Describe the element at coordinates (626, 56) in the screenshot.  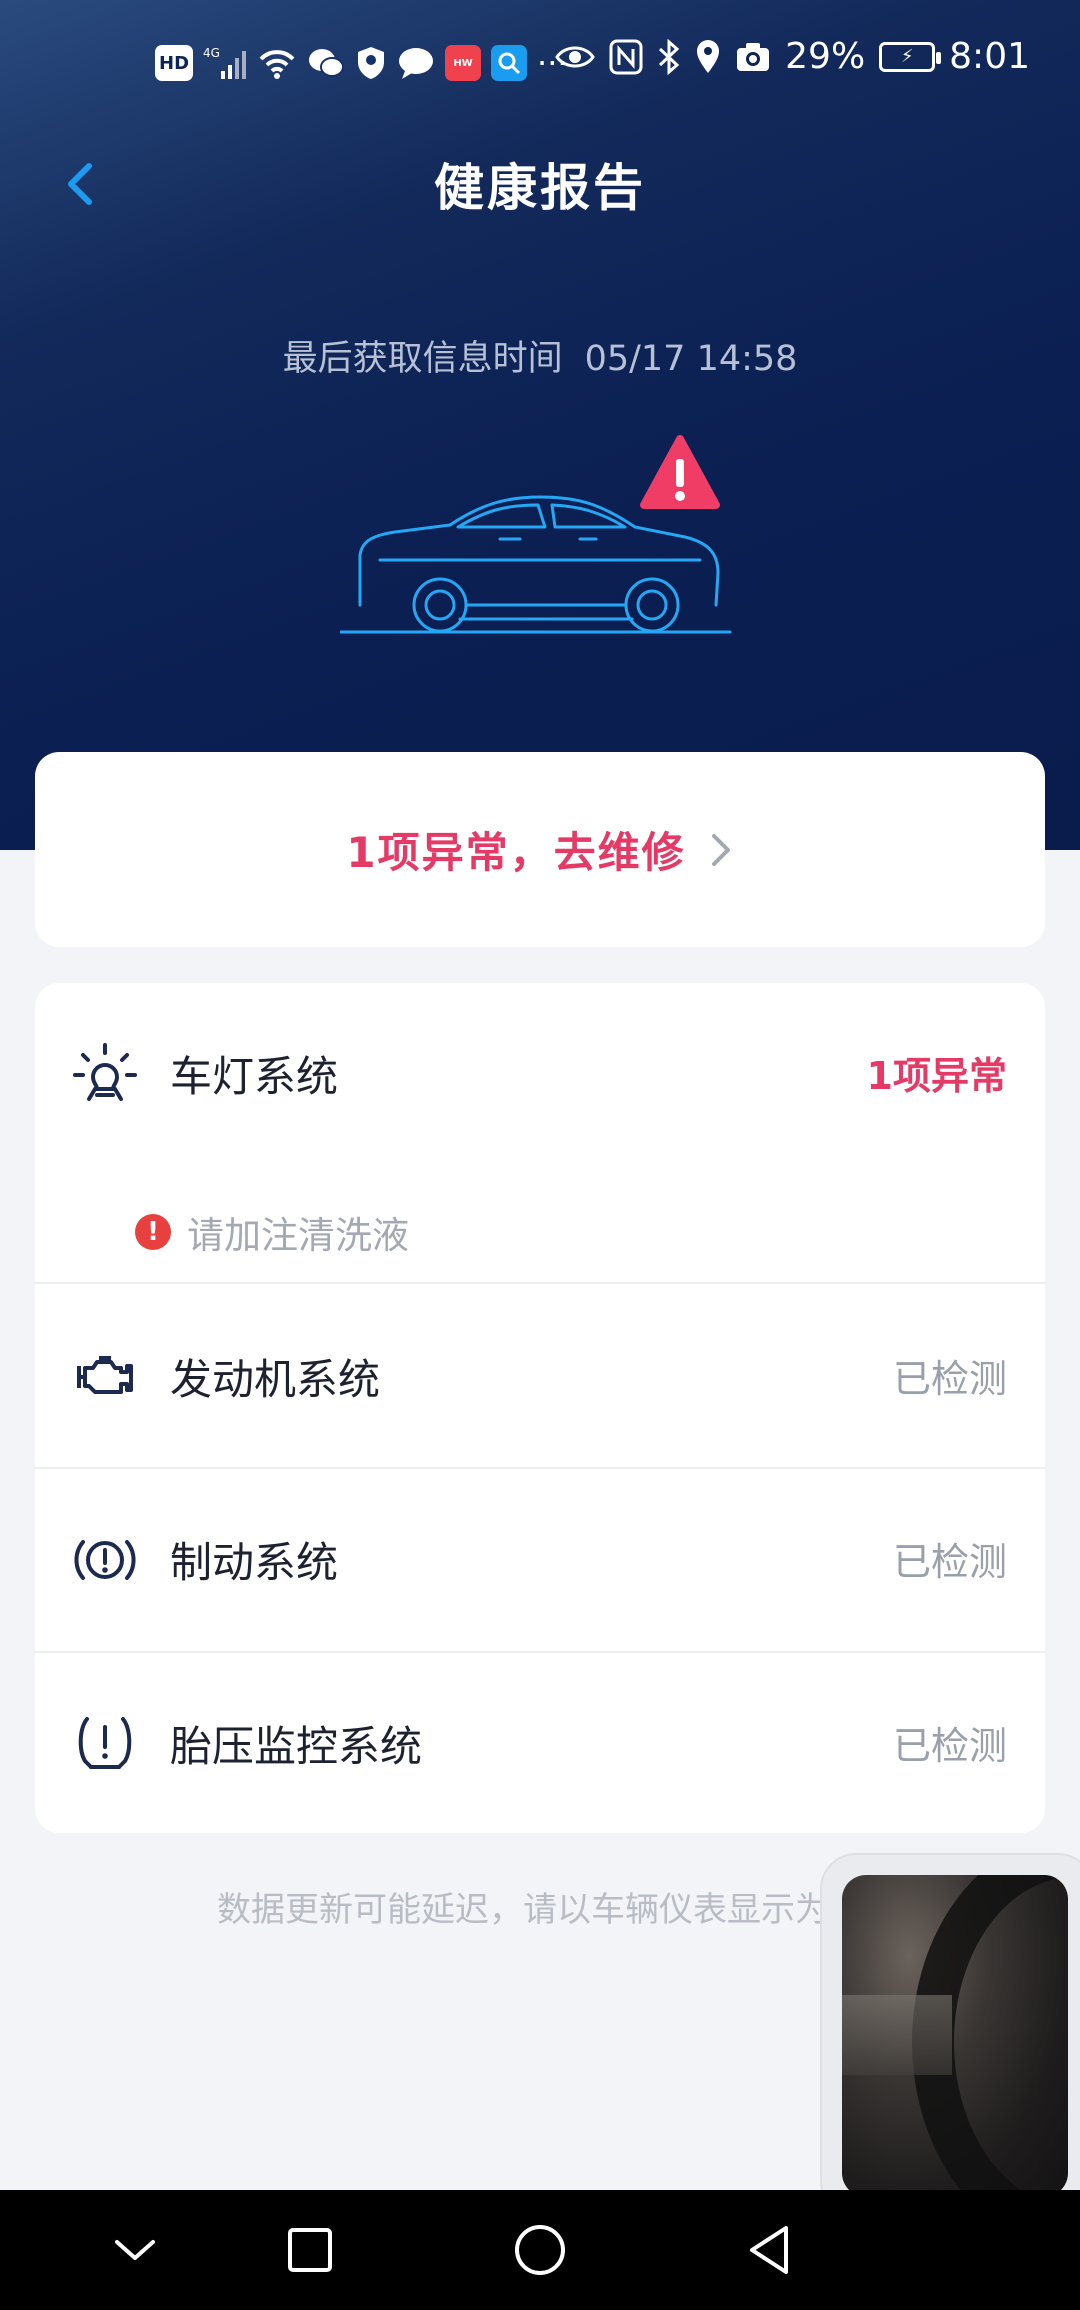
I see `nfc-icon` at that location.